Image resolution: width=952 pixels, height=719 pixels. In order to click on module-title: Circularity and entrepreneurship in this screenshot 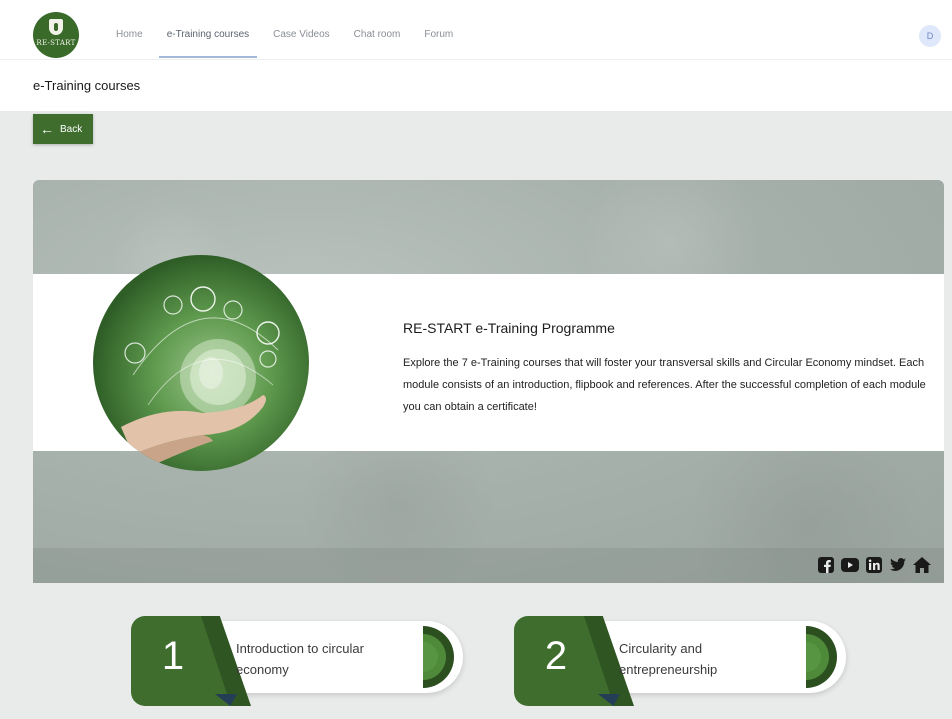, I will do `click(668, 659)`.